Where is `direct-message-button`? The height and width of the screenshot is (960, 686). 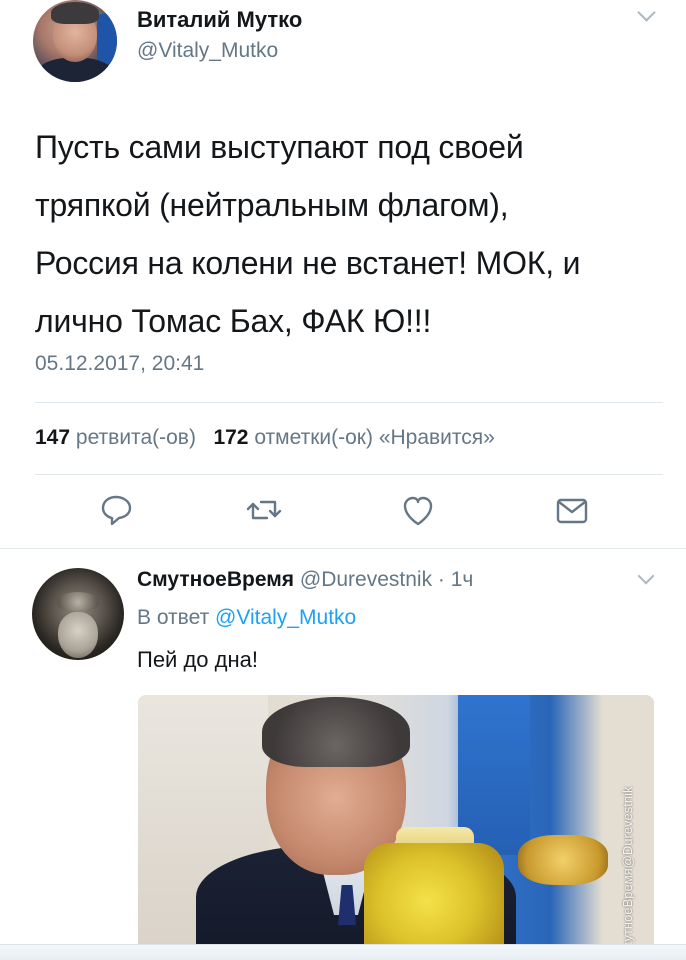 direct-message-button is located at coordinates (572, 510).